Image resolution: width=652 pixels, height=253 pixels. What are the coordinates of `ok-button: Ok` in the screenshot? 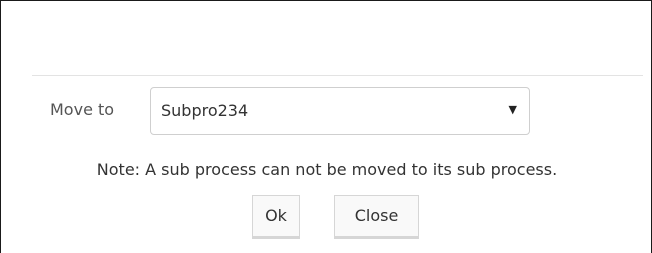 It's located at (276, 217).